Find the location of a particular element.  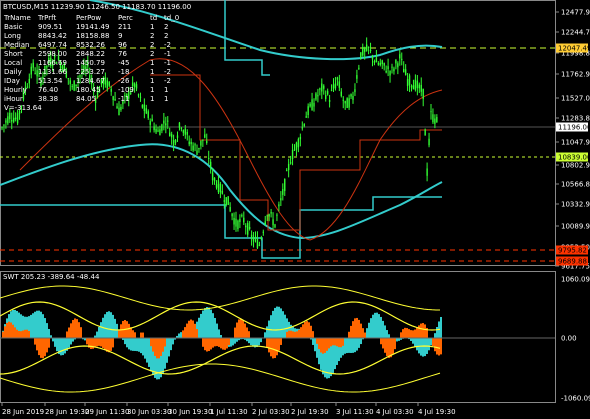

table-footer: V=-313.64 is located at coordinates (23, 108).